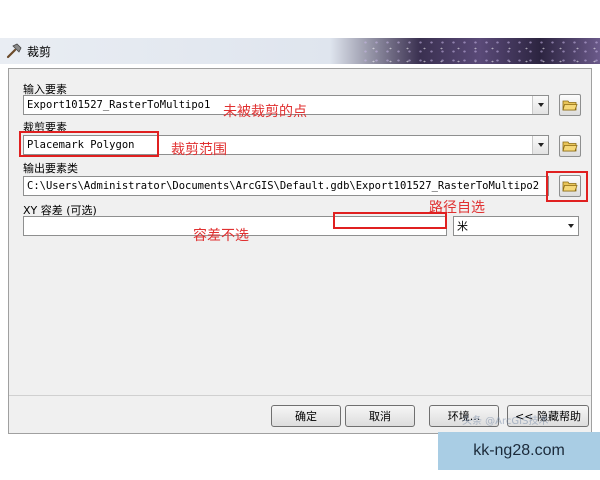  What do you see at coordinates (540, 105) in the screenshot?
I see `input-features-dropdown` at bounding box center [540, 105].